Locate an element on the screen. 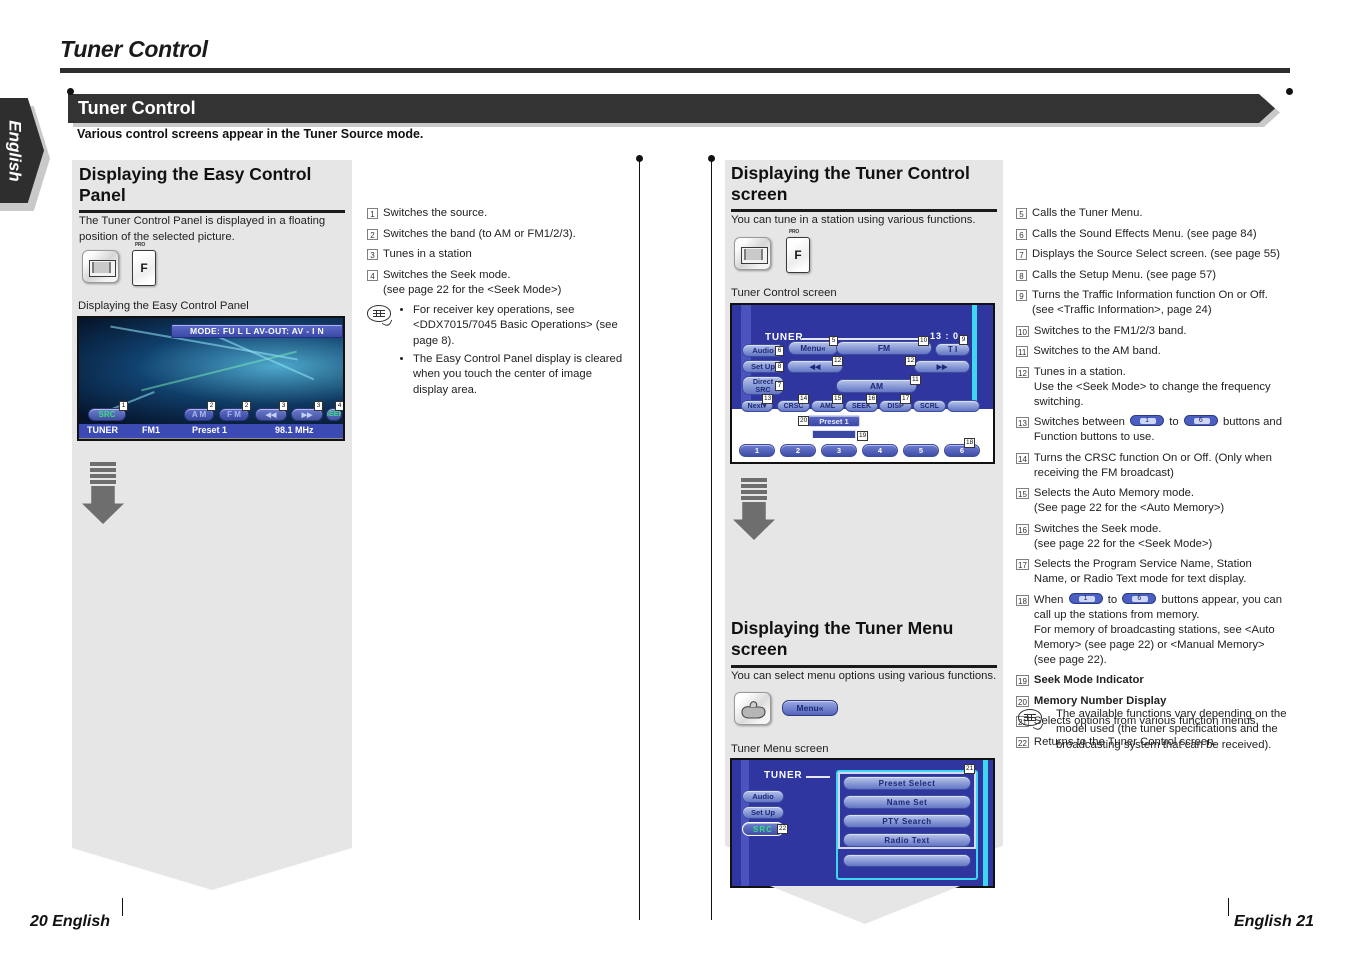 The width and height of the screenshot is (1351, 954). menu-setup-button: Set Up is located at coordinates (763, 812).